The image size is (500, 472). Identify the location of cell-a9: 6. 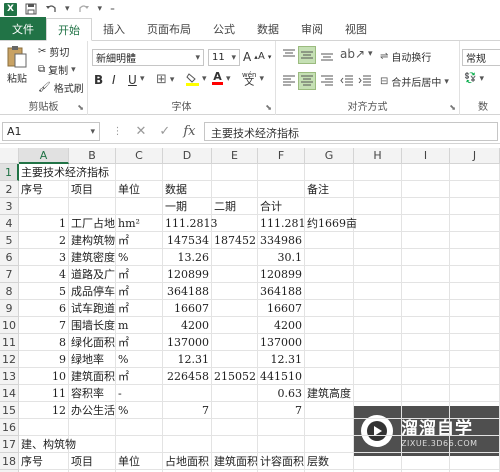
(44, 308).